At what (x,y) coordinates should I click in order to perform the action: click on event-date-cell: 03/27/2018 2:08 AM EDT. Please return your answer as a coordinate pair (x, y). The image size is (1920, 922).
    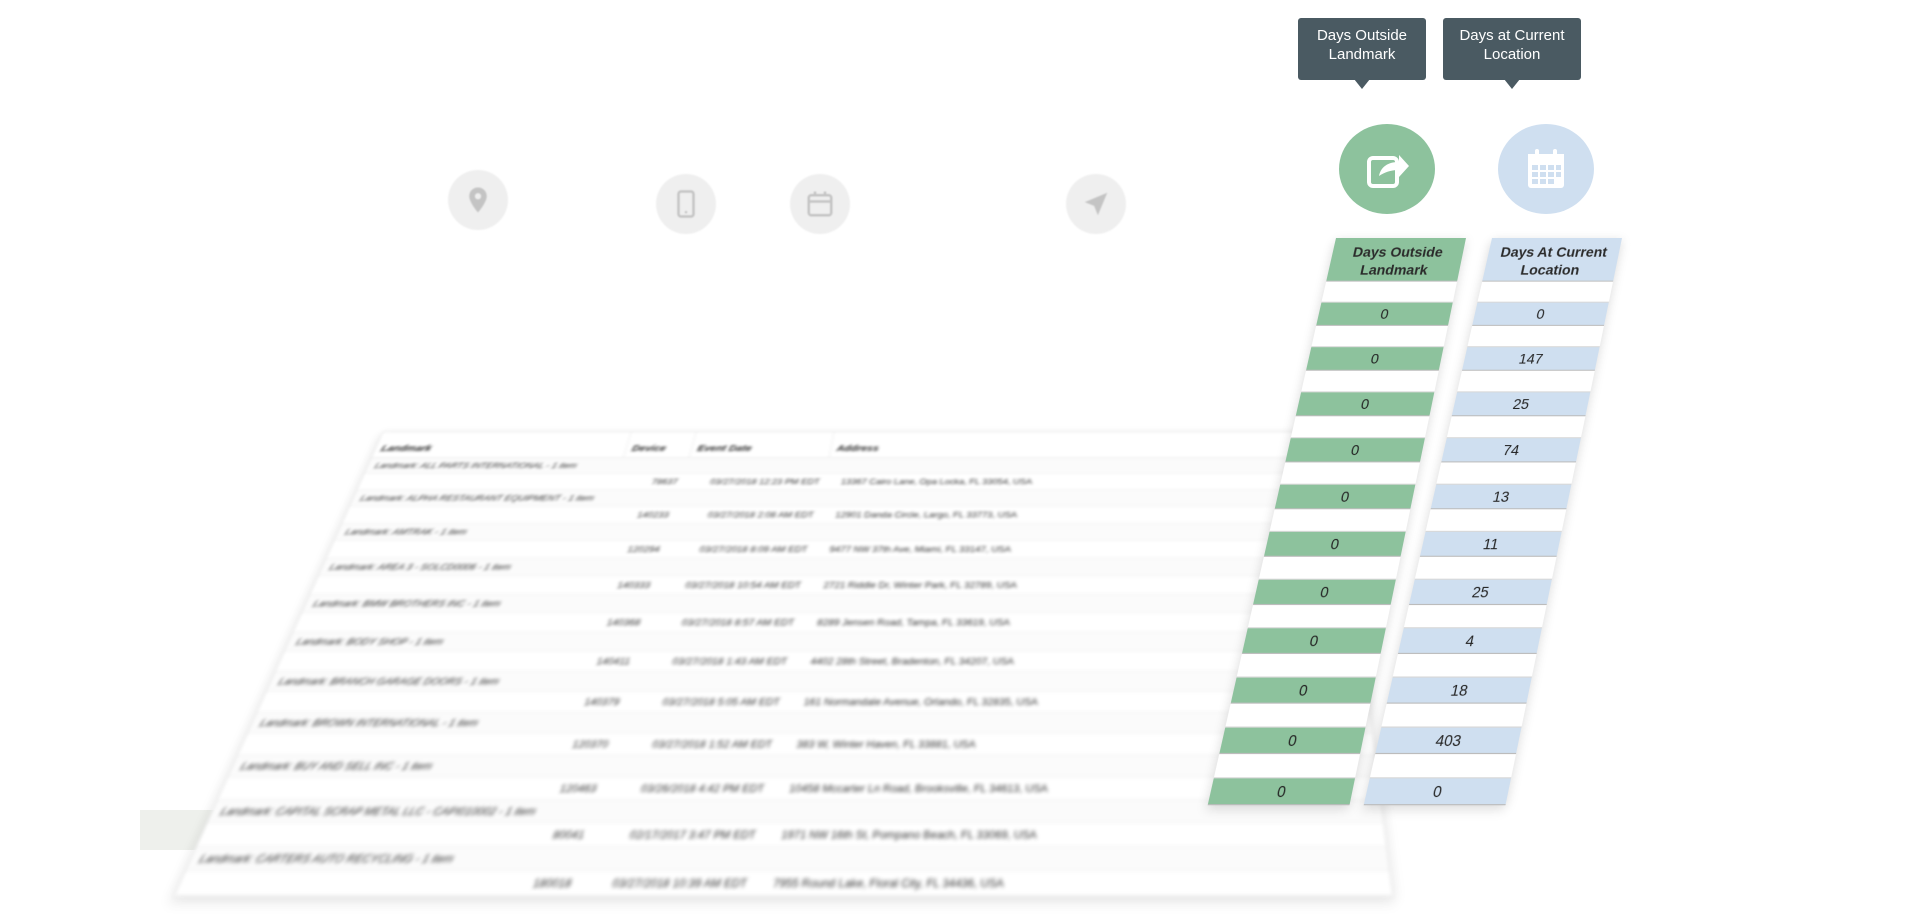
    Looking at the image, I should click on (760, 514).